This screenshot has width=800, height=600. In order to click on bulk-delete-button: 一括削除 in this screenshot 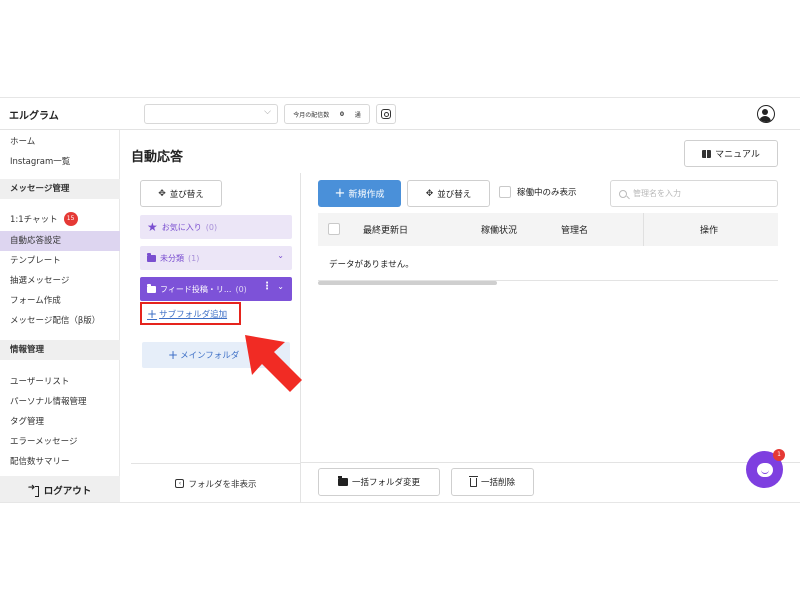, I will do `click(492, 482)`.